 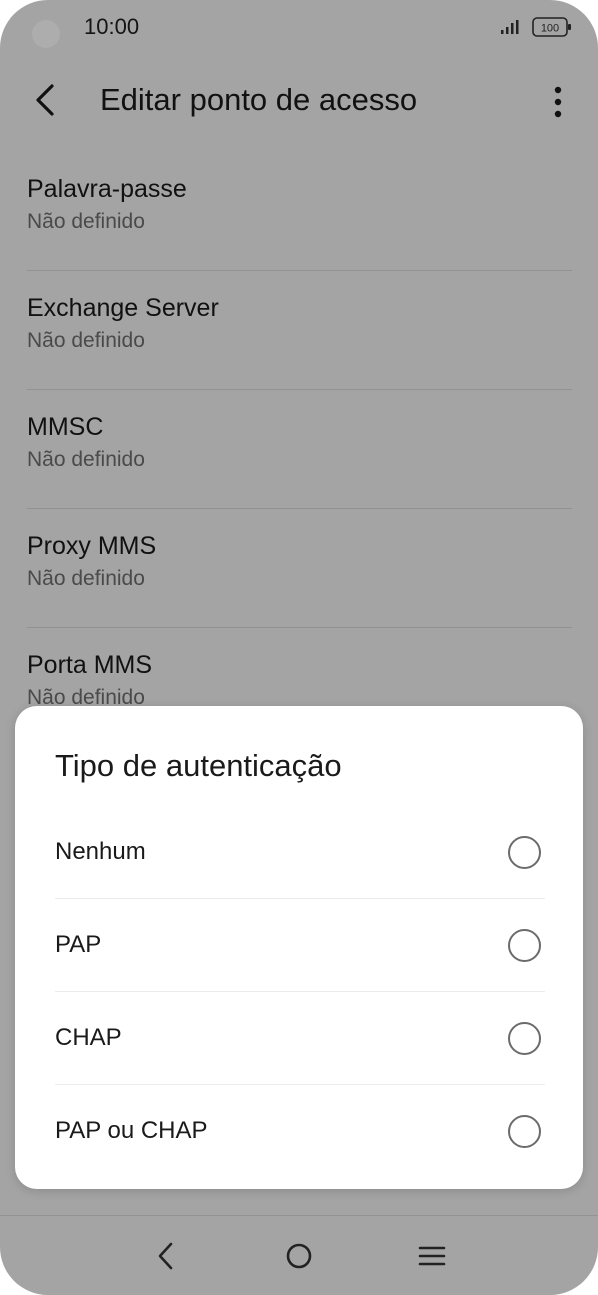 I want to click on dialog-title: Tipo de autenticação, so click(x=198, y=765).